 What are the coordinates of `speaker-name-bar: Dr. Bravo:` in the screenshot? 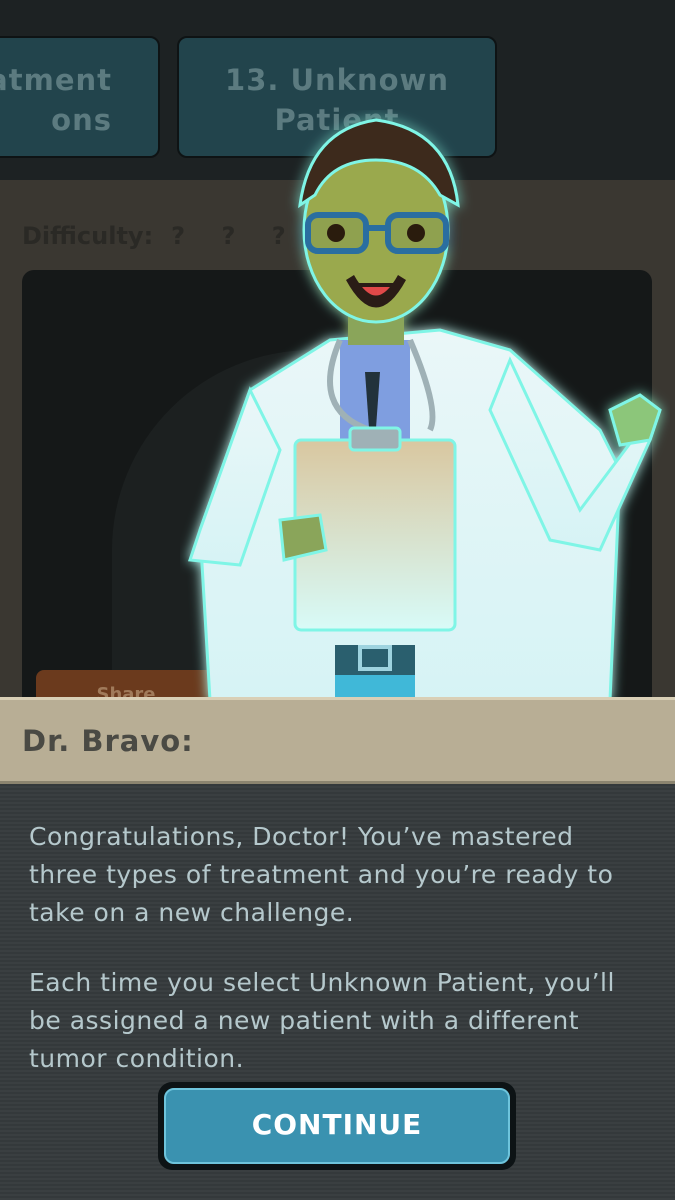 It's located at (337, 740).